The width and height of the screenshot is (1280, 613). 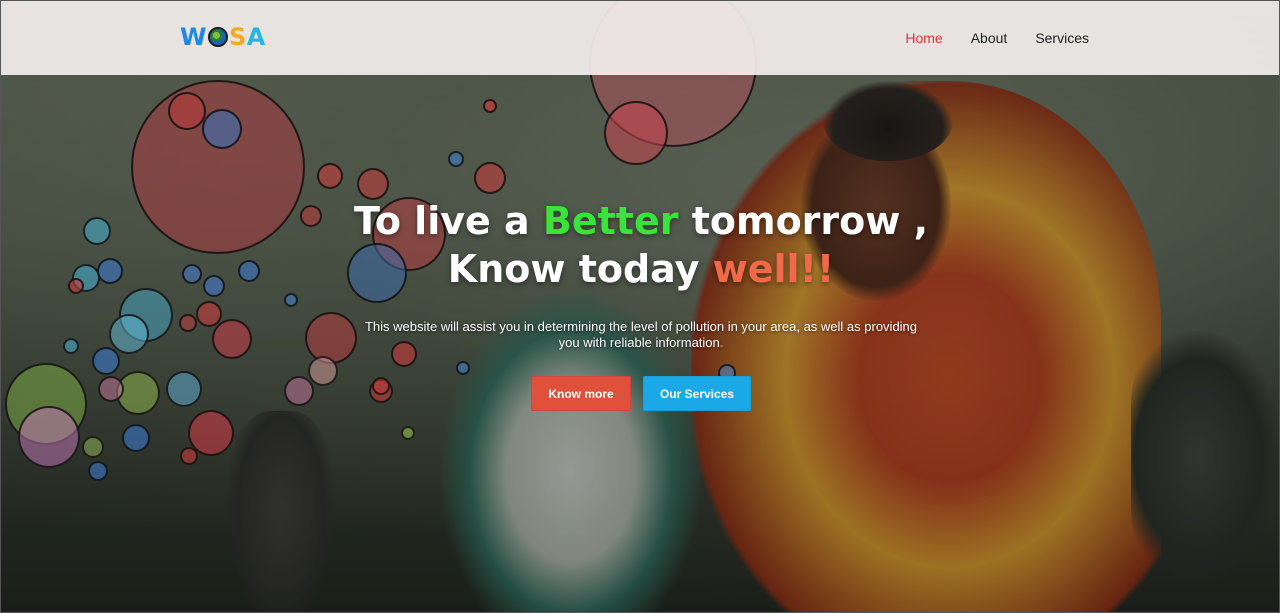 What do you see at coordinates (773, 269) in the screenshot?
I see `headline-highlight-well: well!!` at bounding box center [773, 269].